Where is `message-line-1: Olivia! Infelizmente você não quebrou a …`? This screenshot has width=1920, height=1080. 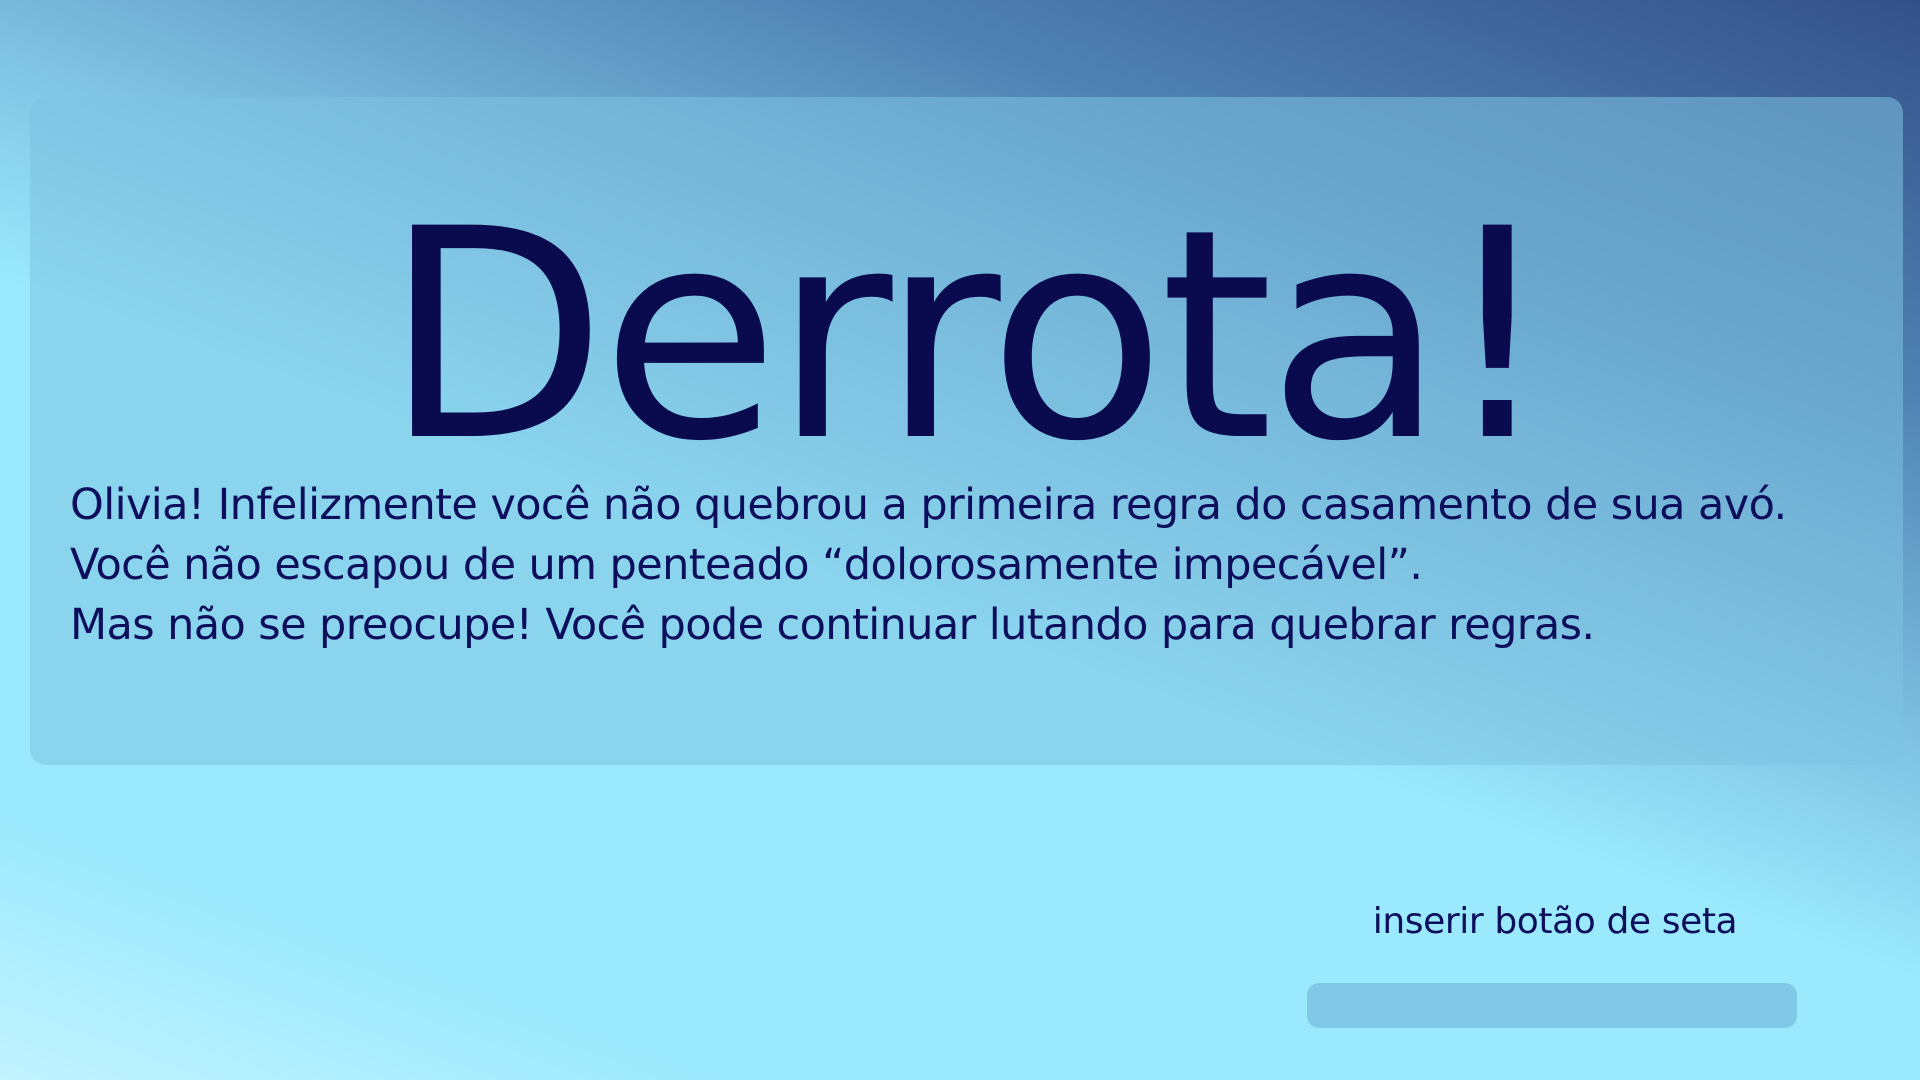 message-line-1: Olivia! Infelizmente você não quebrou a … is located at coordinates (928, 505).